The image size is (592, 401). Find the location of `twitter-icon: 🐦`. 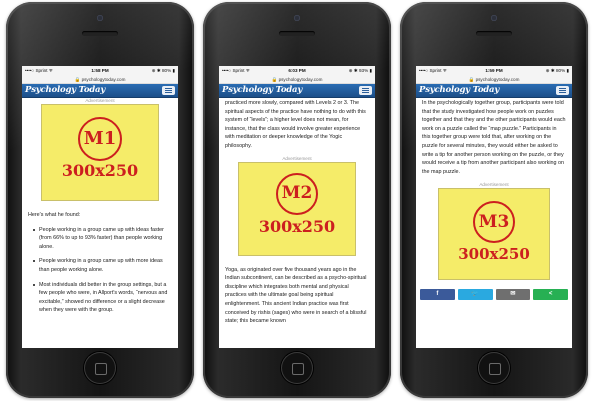

twitter-icon: 🐦 is located at coordinates (475, 295).